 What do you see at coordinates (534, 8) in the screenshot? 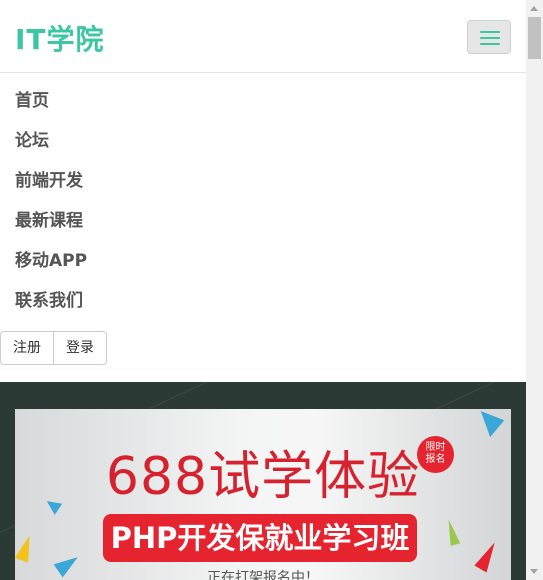
I see `scroll-up-arrow-icon` at bounding box center [534, 8].